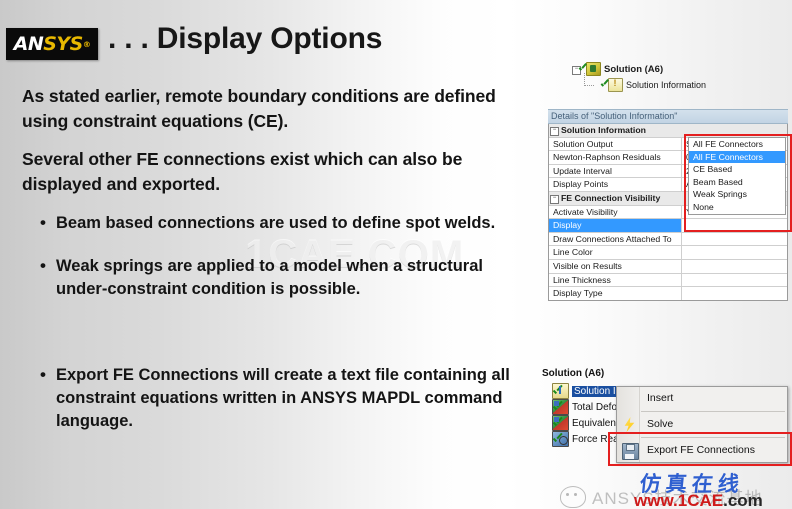  I want to click on tree-item-label: Solution (A6), so click(634, 69).